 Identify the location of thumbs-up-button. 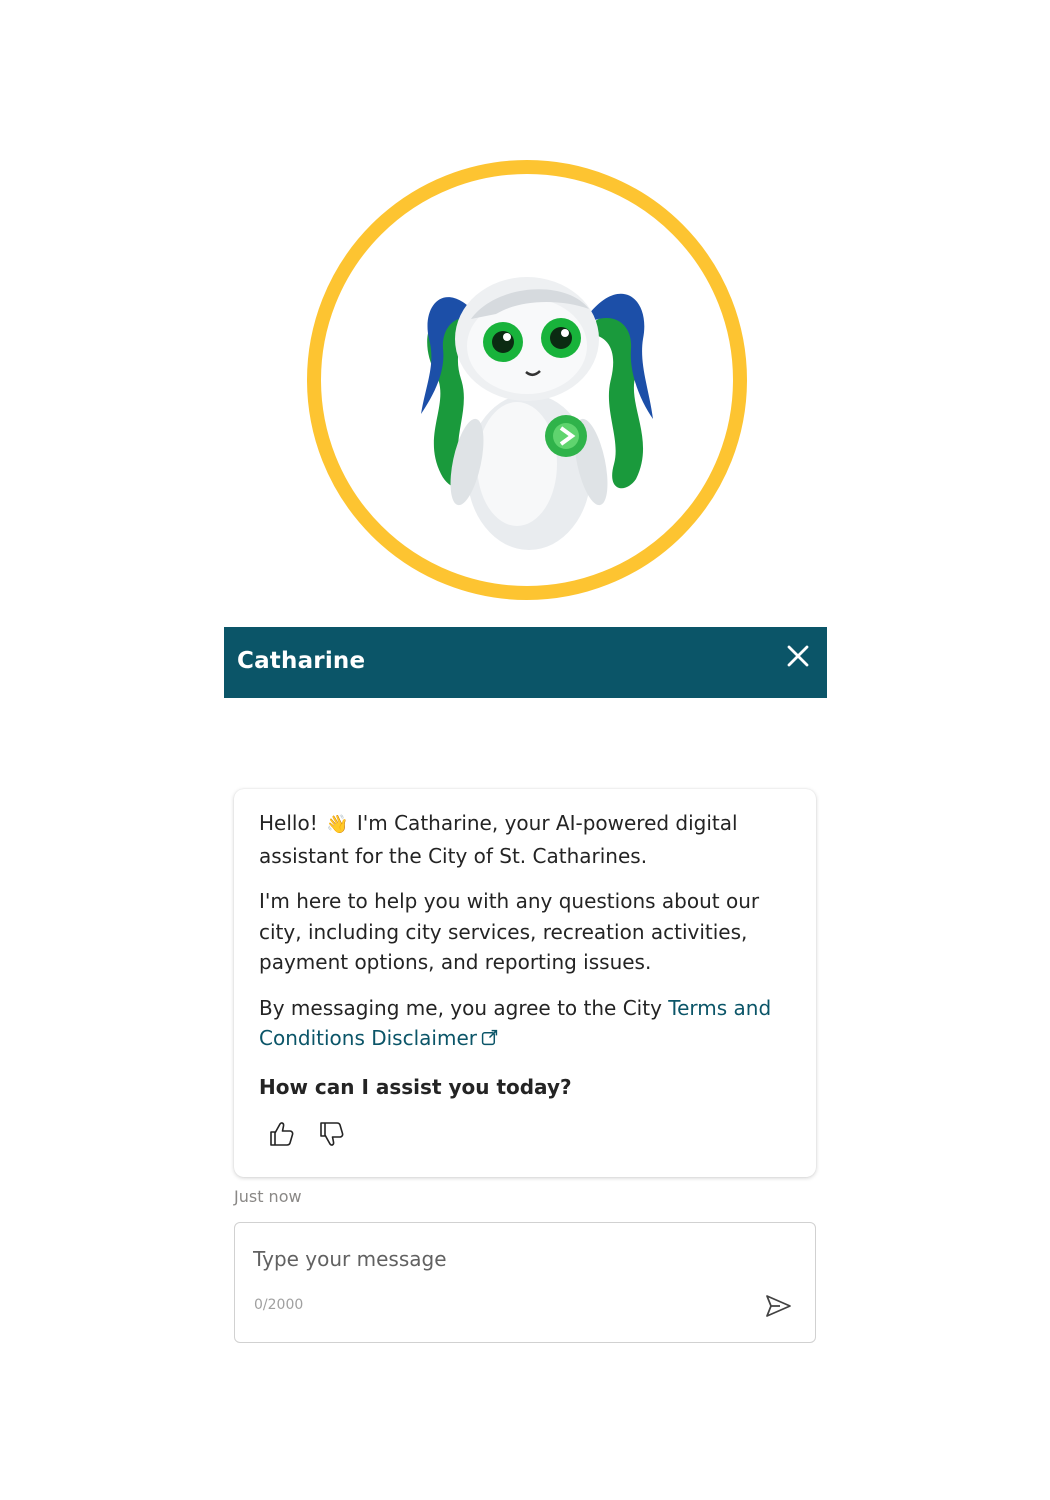
(282, 1134).